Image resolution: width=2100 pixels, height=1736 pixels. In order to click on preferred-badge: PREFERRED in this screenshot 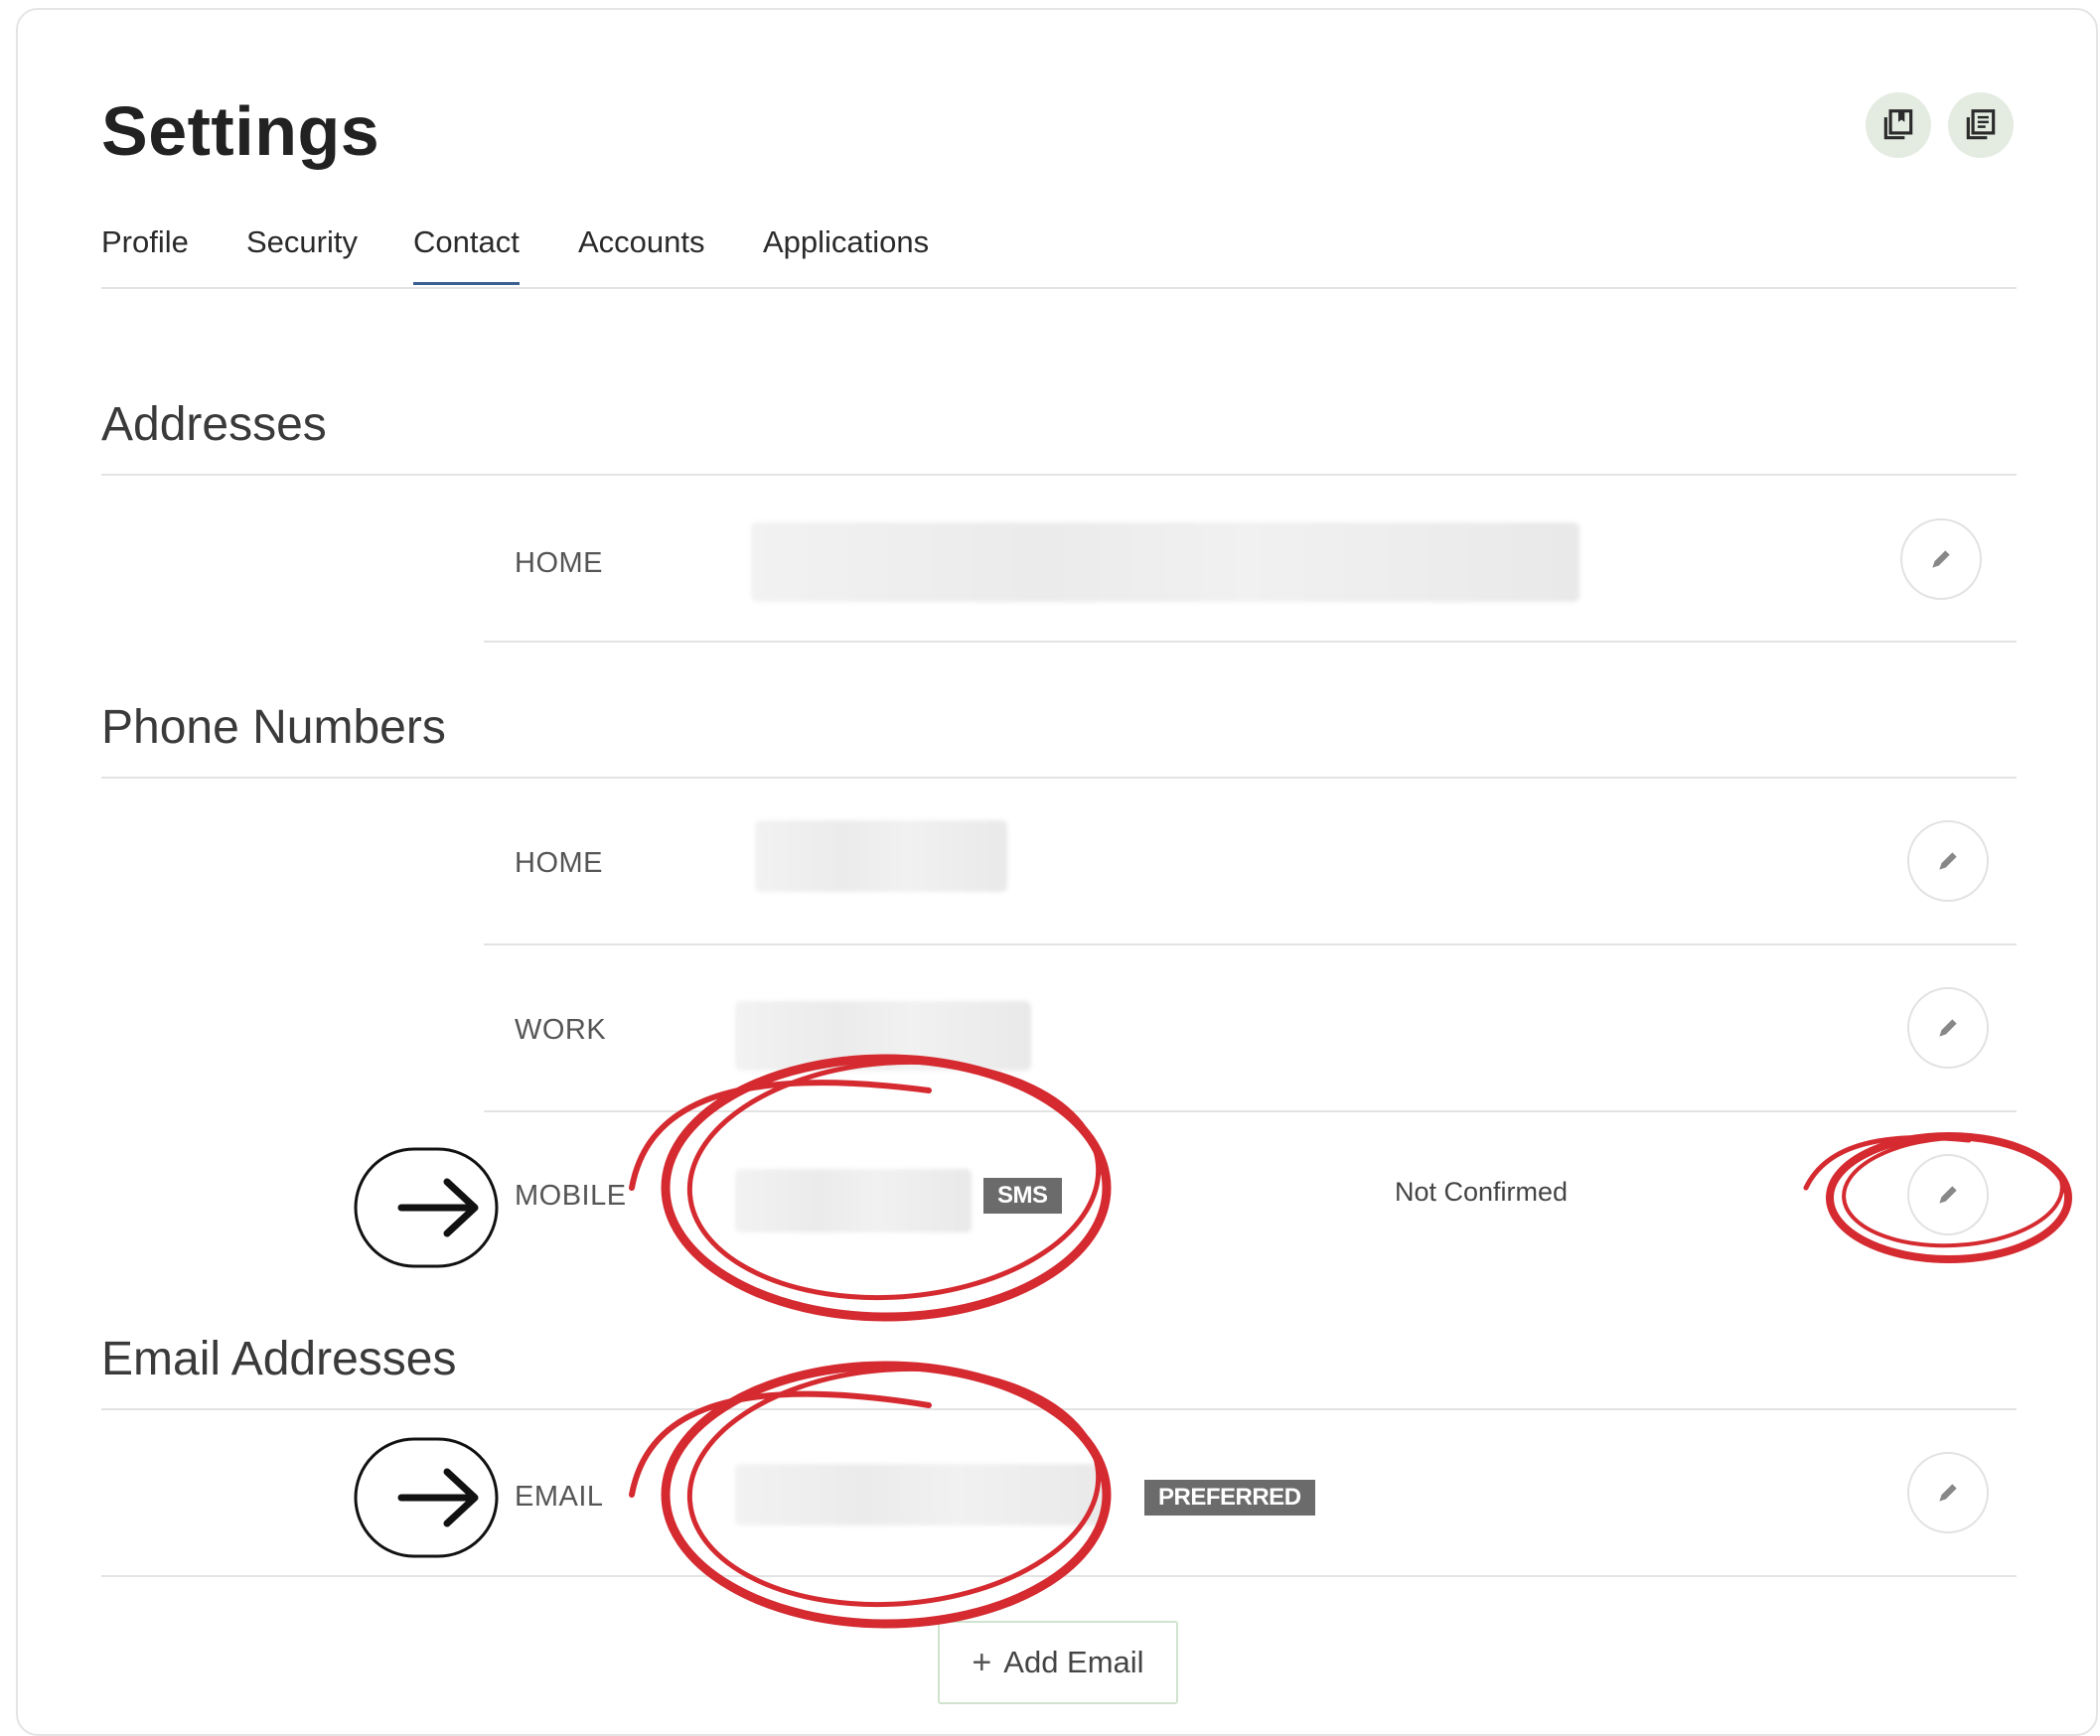, I will do `click(1229, 1498)`.